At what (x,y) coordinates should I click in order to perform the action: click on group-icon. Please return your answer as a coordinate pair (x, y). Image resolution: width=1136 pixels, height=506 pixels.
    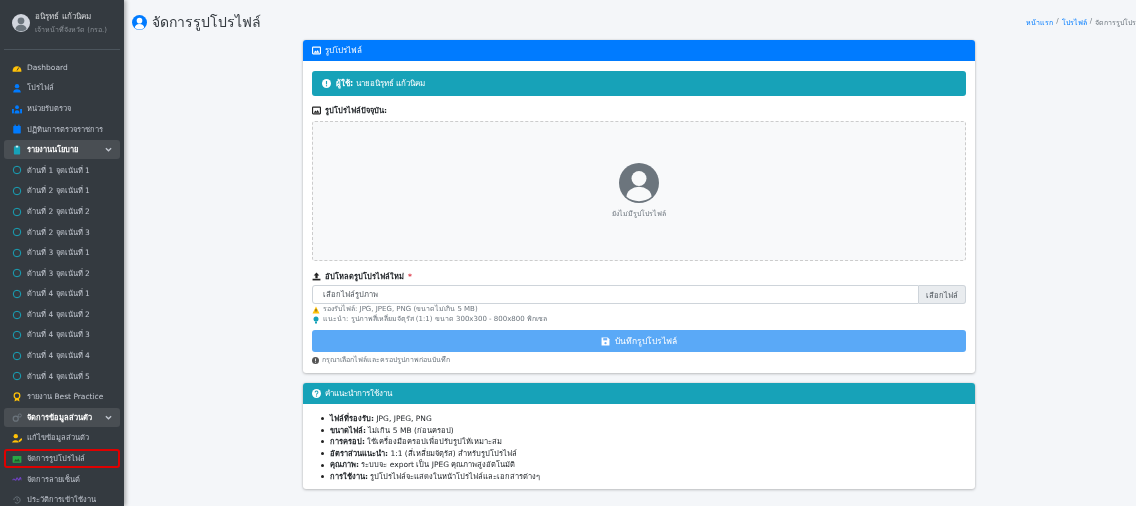
    Looking at the image, I should click on (17, 108).